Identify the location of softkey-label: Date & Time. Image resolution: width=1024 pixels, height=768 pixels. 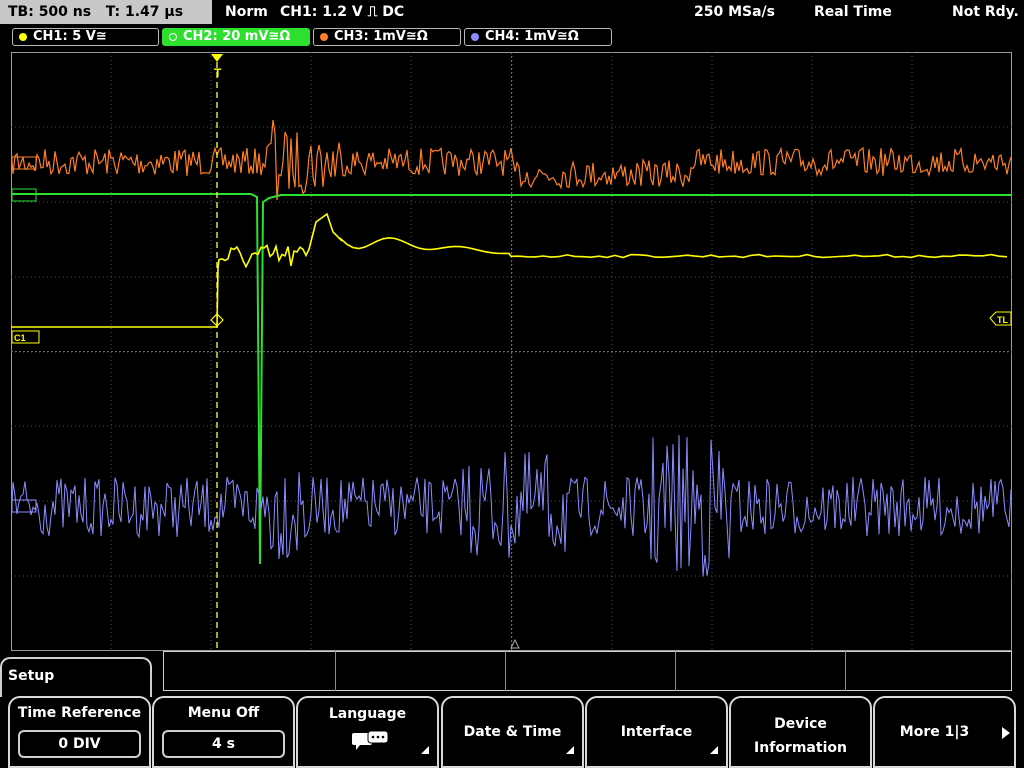
(512, 732).